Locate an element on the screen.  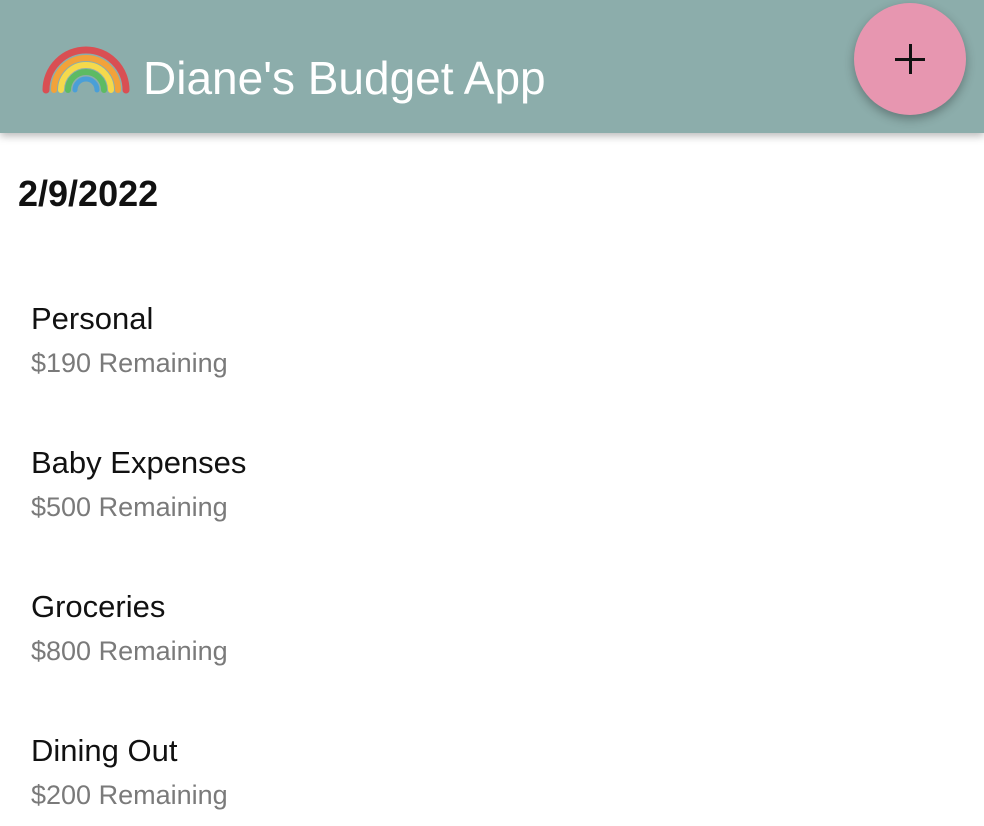
budget-name: Baby Expenses is located at coordinates (139, 462).